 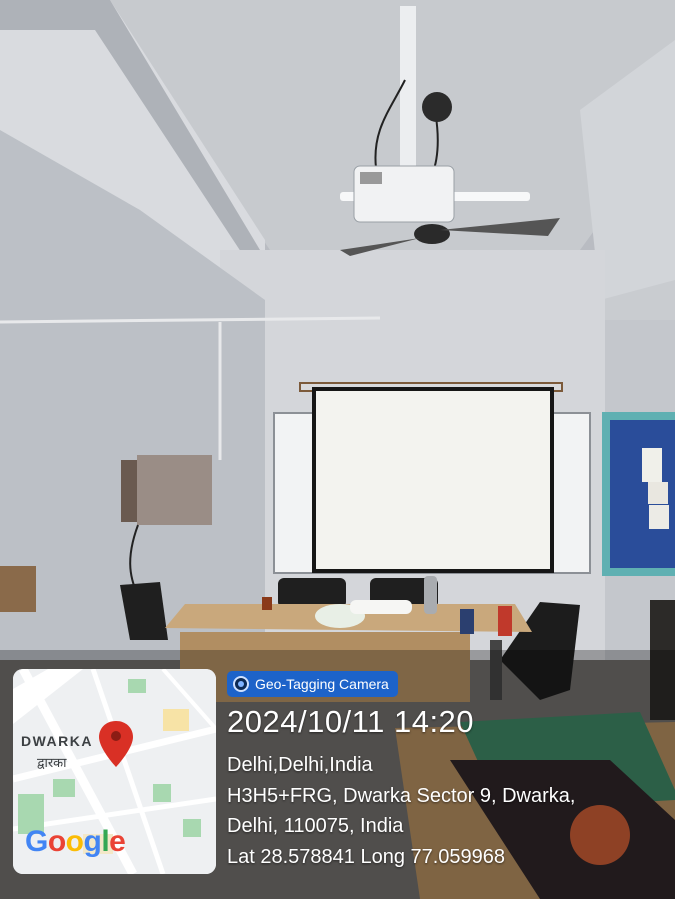 What do you see at coordinates (241, 684) in the screenshot?
I see `camera-icon` at bounding box center [241, 684].